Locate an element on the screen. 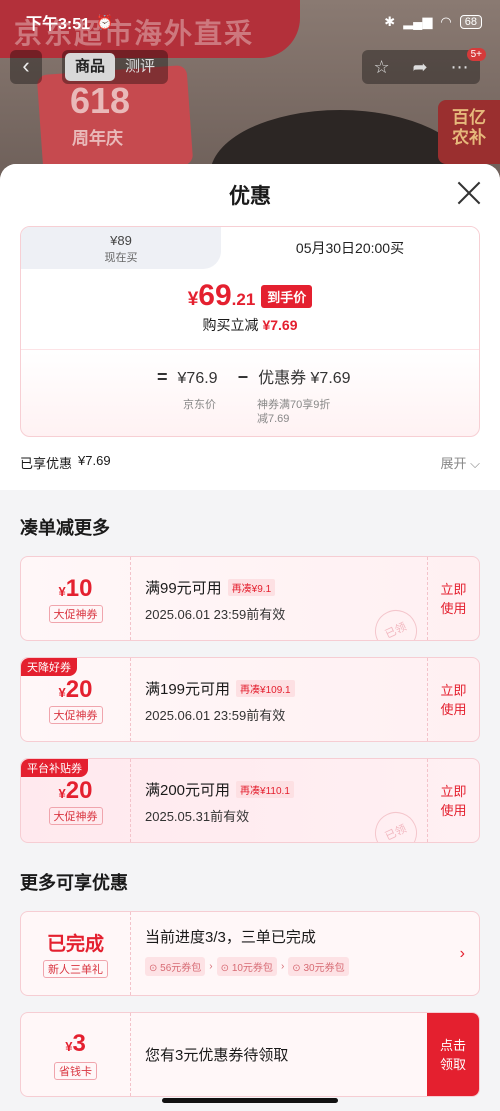 Image resolution: width=500 pixels, height=1111 pixels. jd-price: ¥76.9 is located at coordinates (197, 378).